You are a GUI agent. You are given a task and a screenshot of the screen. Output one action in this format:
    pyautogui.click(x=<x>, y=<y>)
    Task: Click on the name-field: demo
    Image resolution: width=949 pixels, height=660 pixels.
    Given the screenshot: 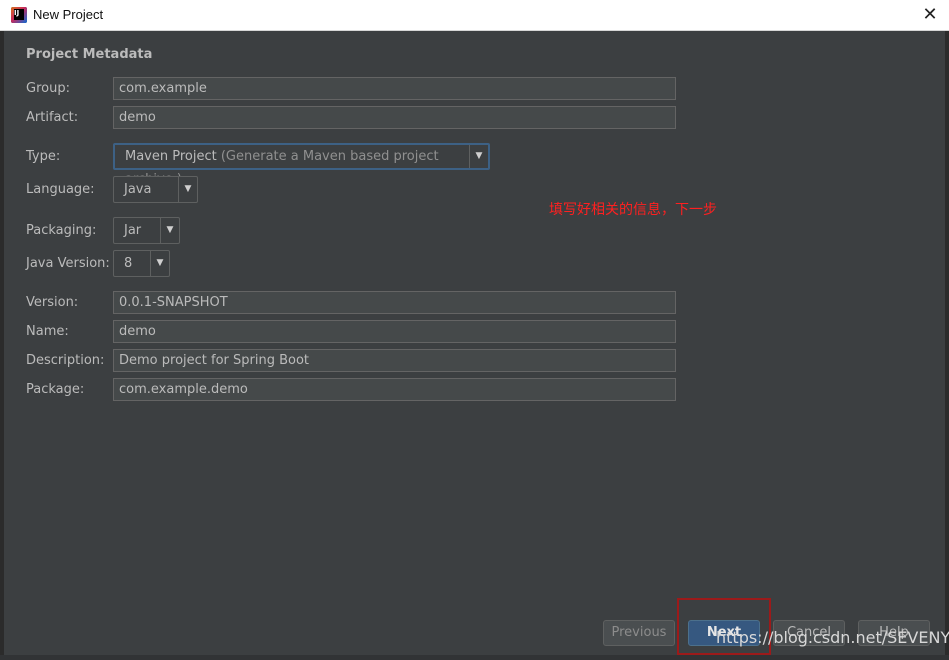 What is the action you would take?
    pyautogui.click(x=394, y=331)
    